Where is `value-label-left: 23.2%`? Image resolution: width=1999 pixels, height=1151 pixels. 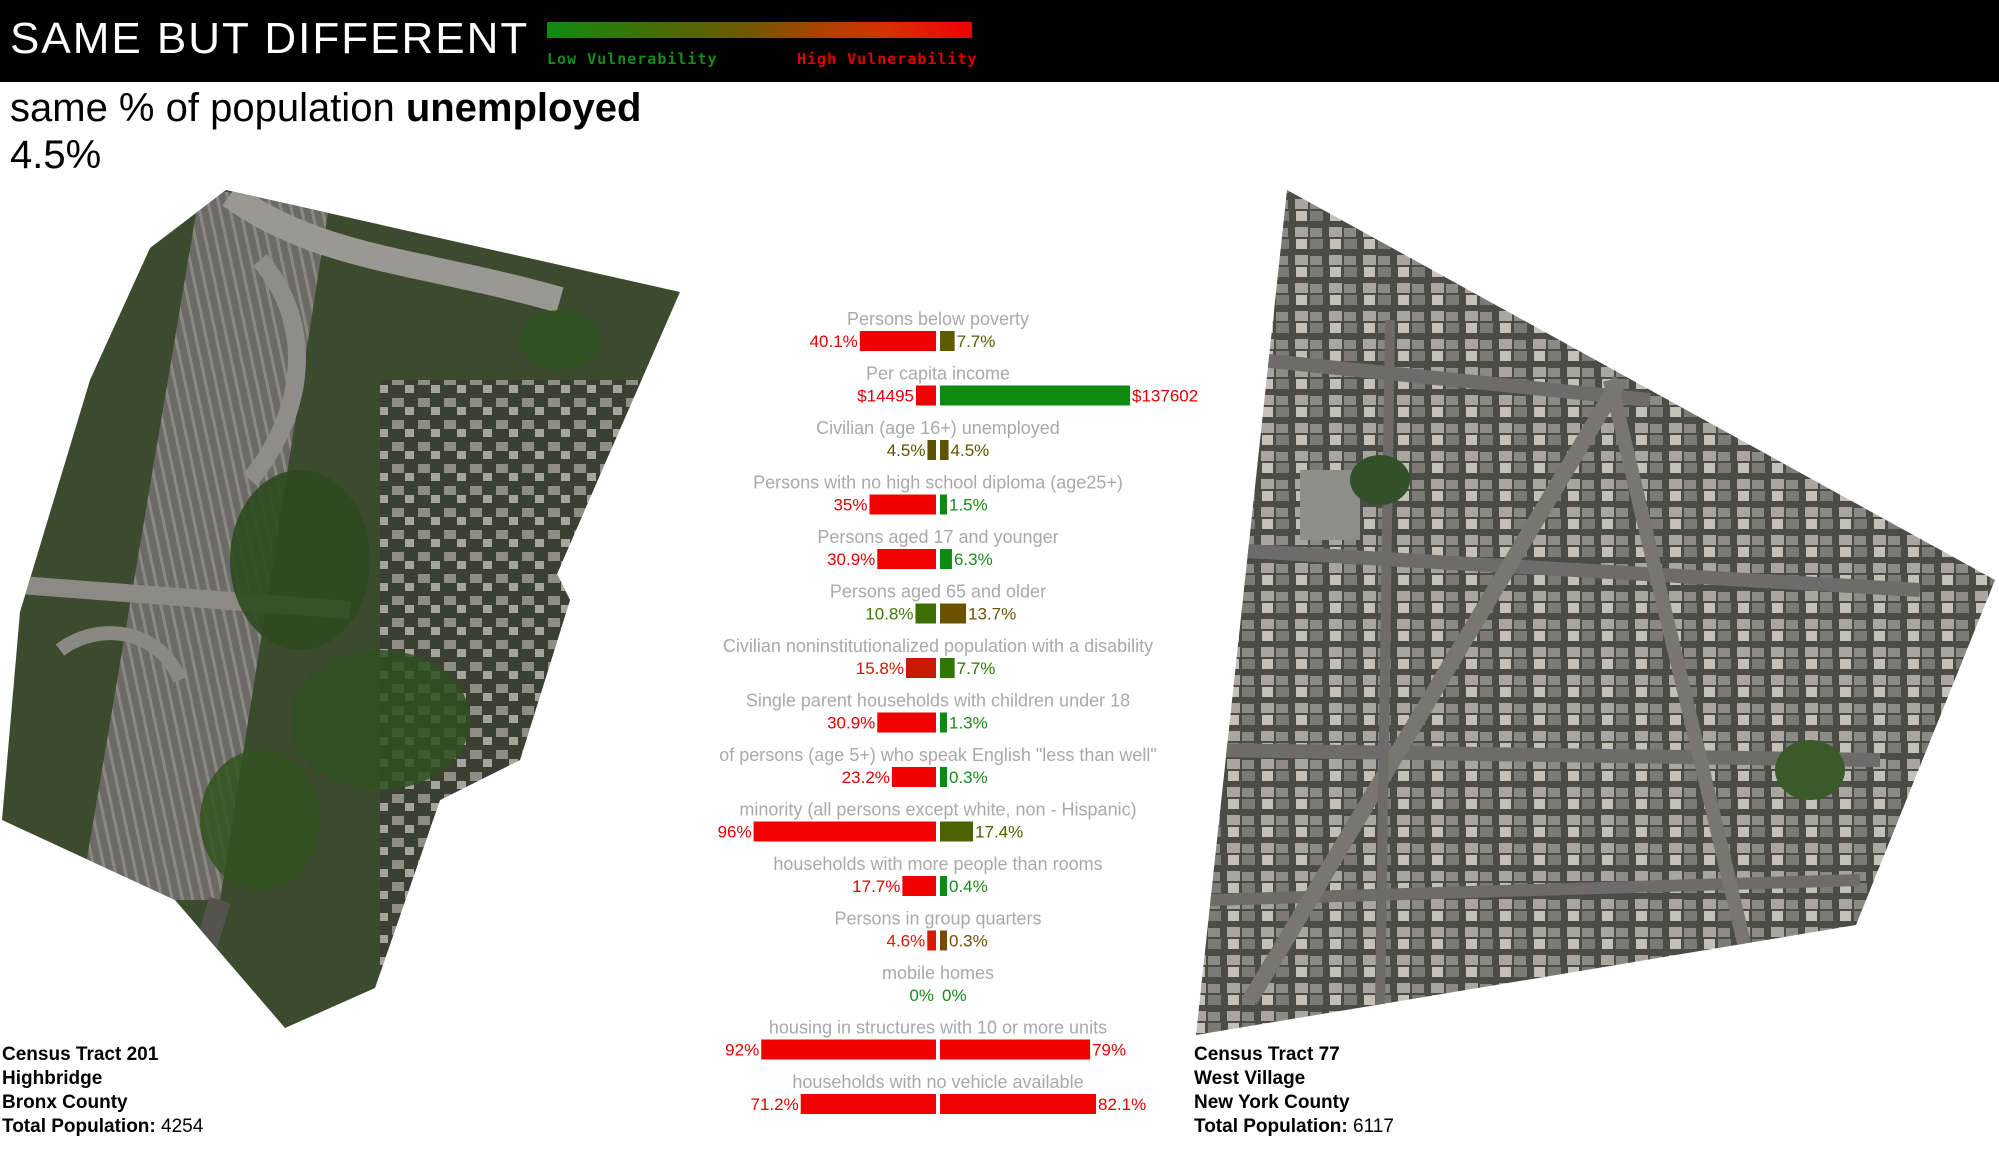 value-label-left: 23.2% is located at coordinates (866, 777).